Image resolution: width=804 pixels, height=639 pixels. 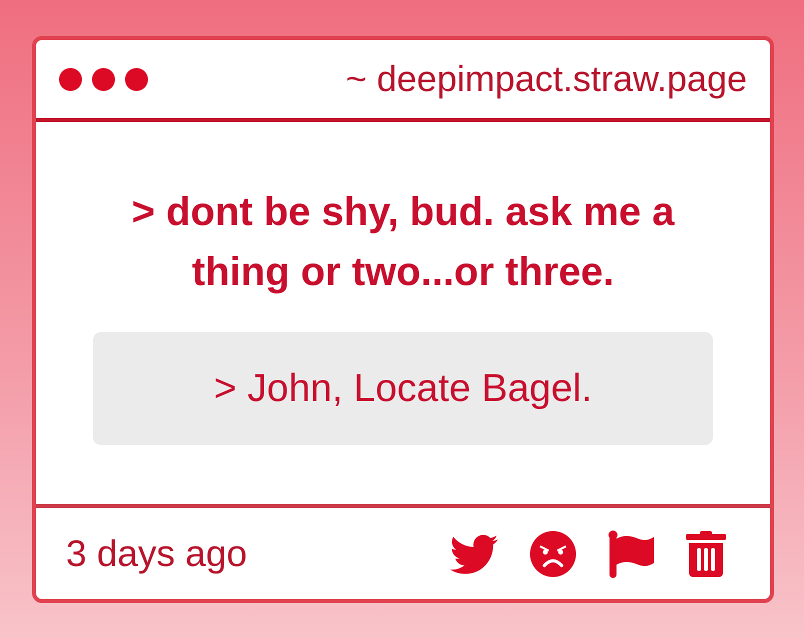 What do you see at coordinates (706, 553) in the screenshot?
I see `trash-icon` at bounding box center [706, 553].